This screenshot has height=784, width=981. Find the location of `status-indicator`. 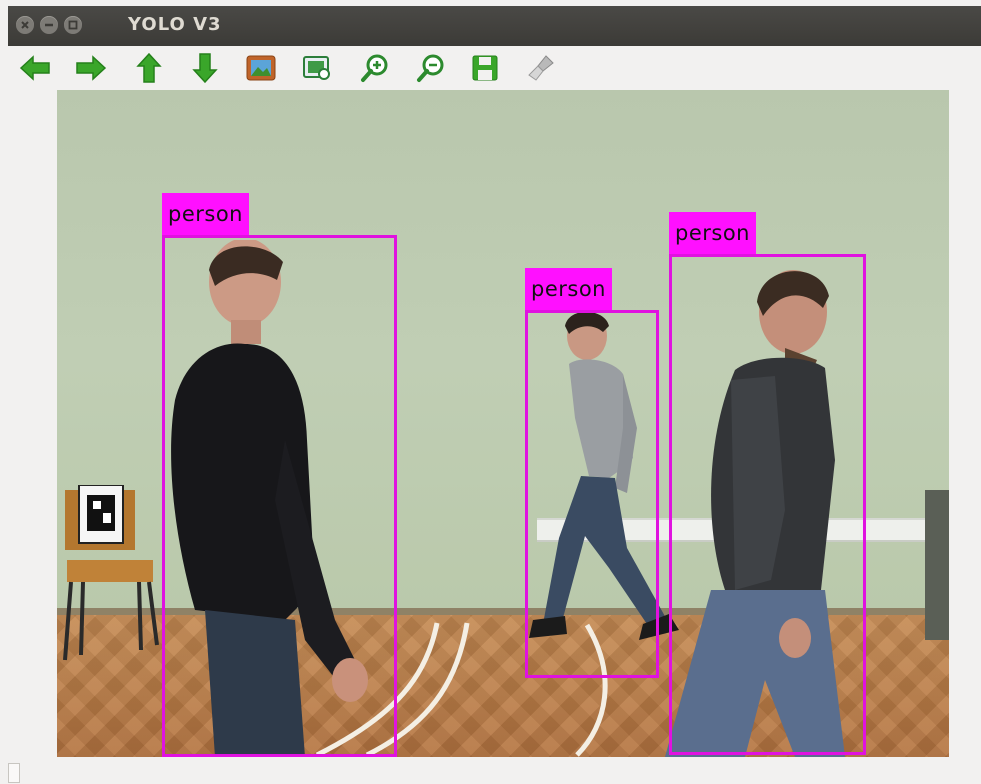

status-indicator is located at coordinates (14, 773).